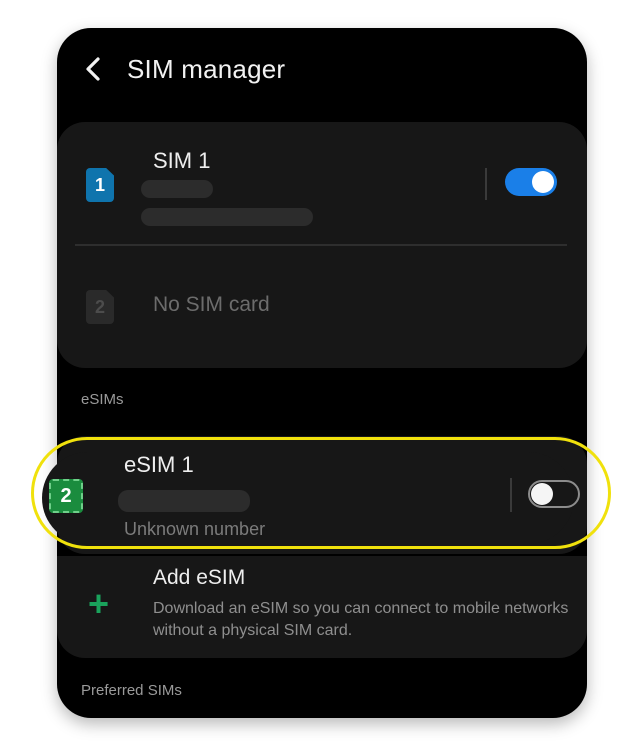  What do you see at coordinates (554, 494) in the screenshot?
I see `esim-toggle` at bounding box center [554, 494].